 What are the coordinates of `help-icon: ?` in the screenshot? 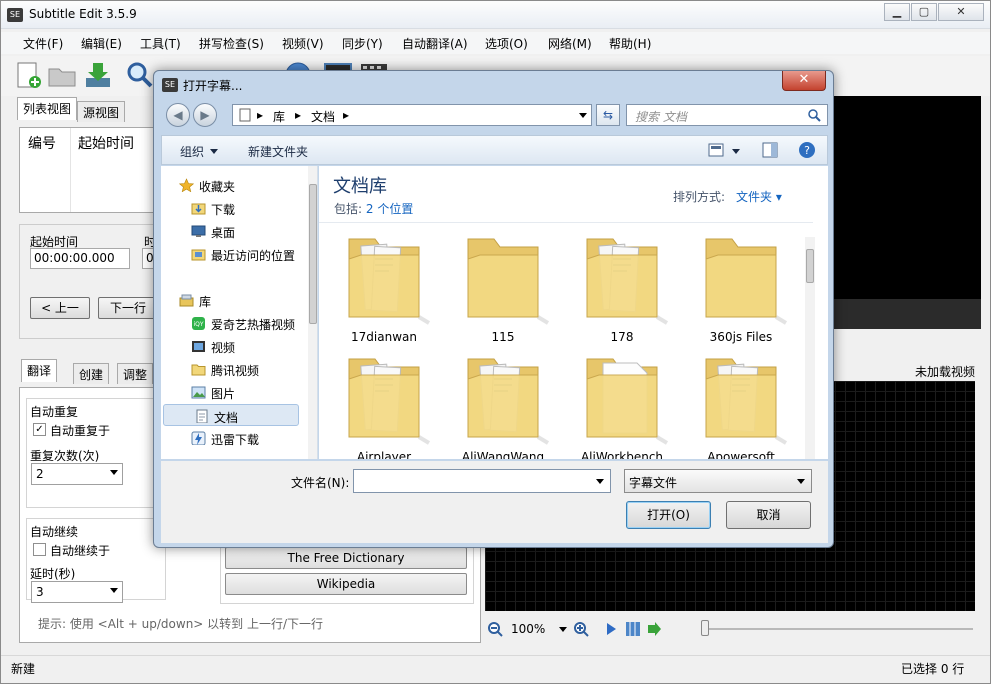 It's located at (807, 150).